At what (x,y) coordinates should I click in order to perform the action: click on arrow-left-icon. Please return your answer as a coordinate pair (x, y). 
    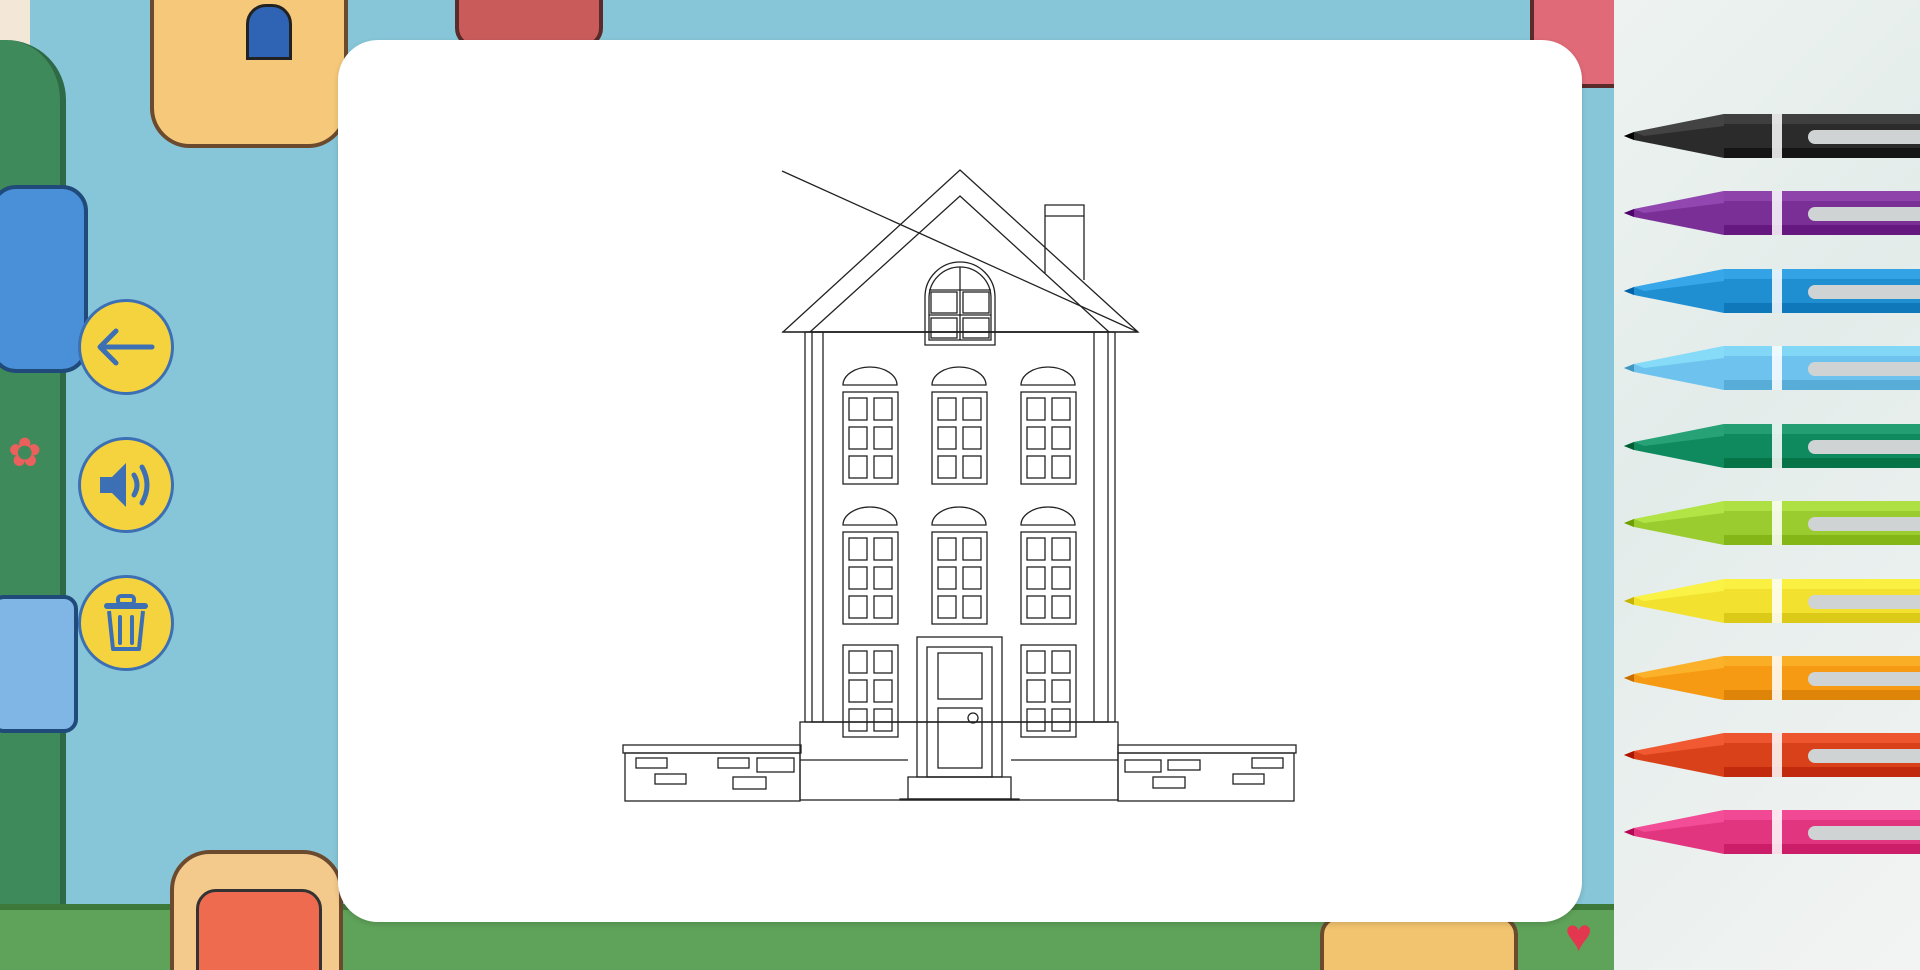
    Looking at the image, I should click on (126, 347).